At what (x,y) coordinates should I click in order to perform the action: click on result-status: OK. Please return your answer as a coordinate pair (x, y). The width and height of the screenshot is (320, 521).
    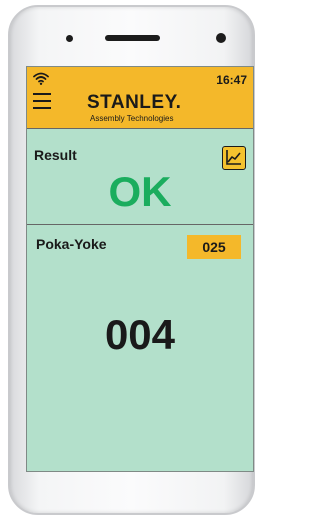
    Looking at the image, I should click on (140, 191).